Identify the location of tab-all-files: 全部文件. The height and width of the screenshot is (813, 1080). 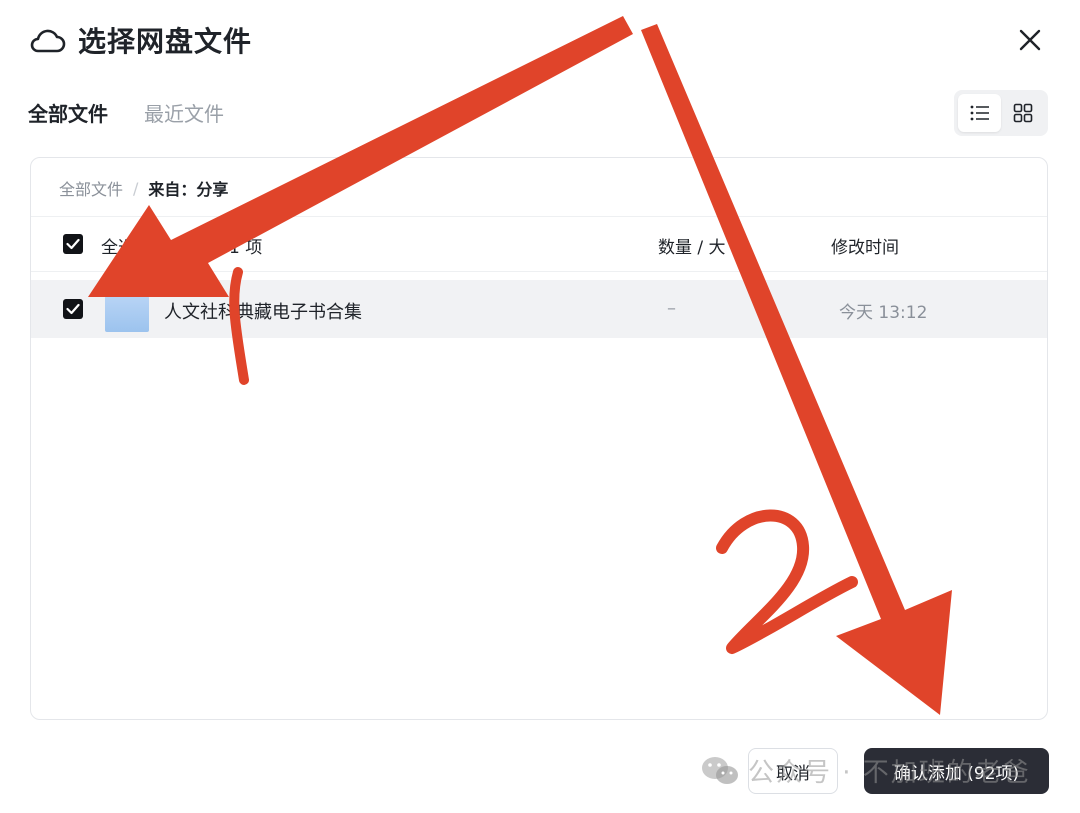
(68, 112).